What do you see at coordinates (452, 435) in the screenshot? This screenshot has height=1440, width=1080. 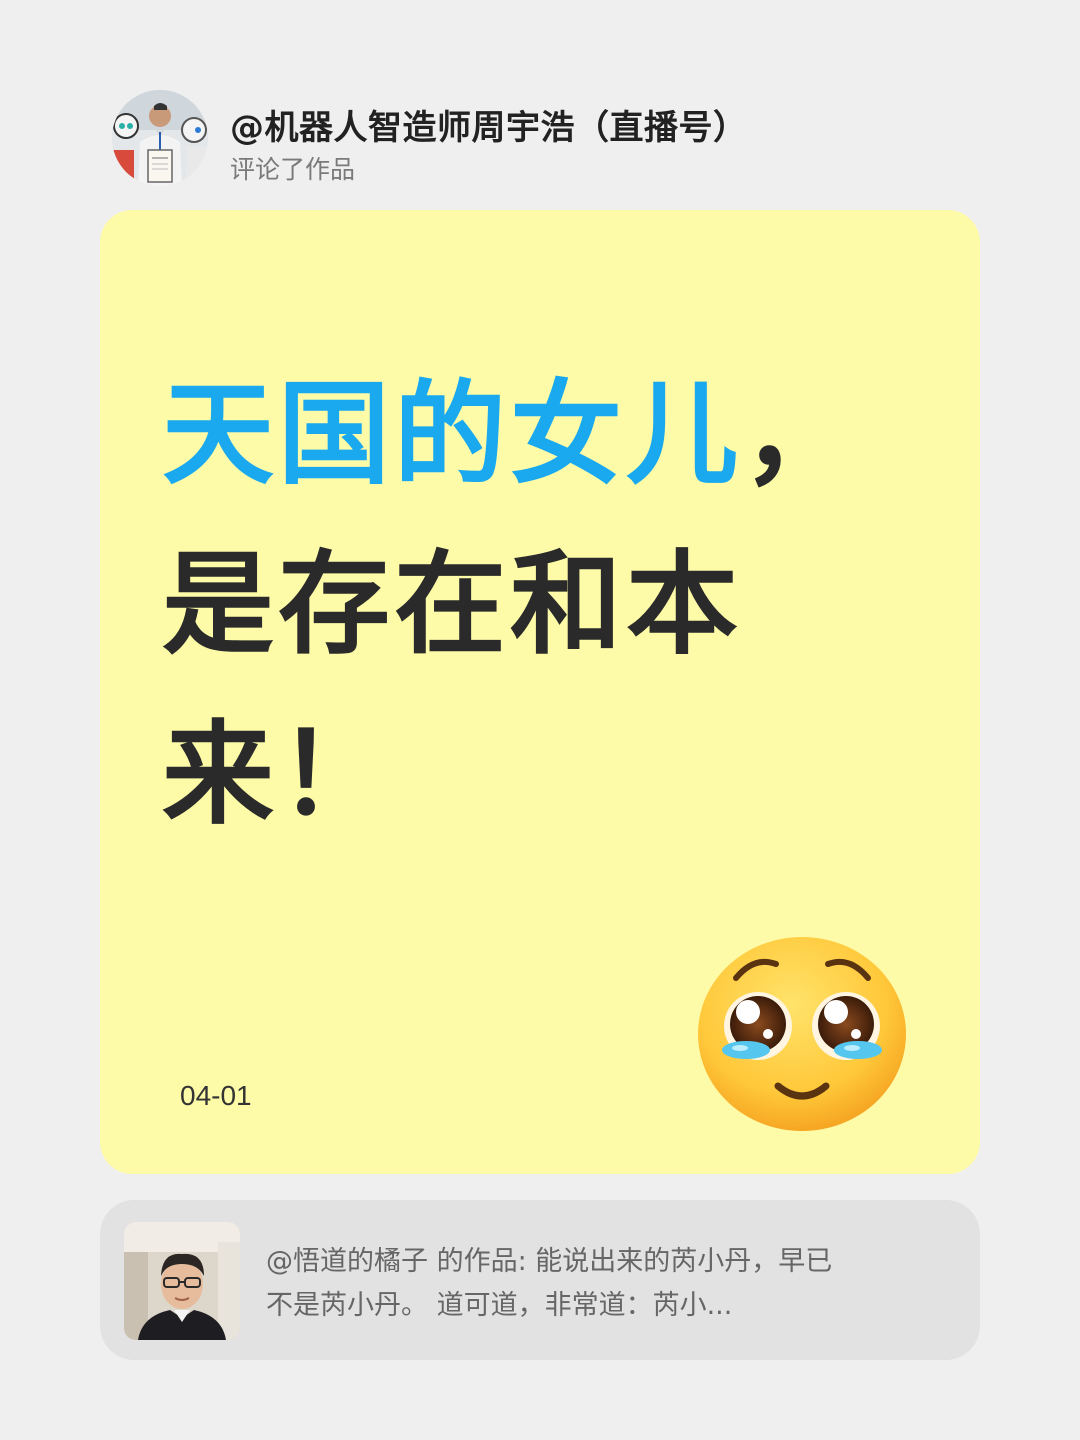 I see `comment-highlight-text: 天国的女儿` at bounding box center [452, 435].